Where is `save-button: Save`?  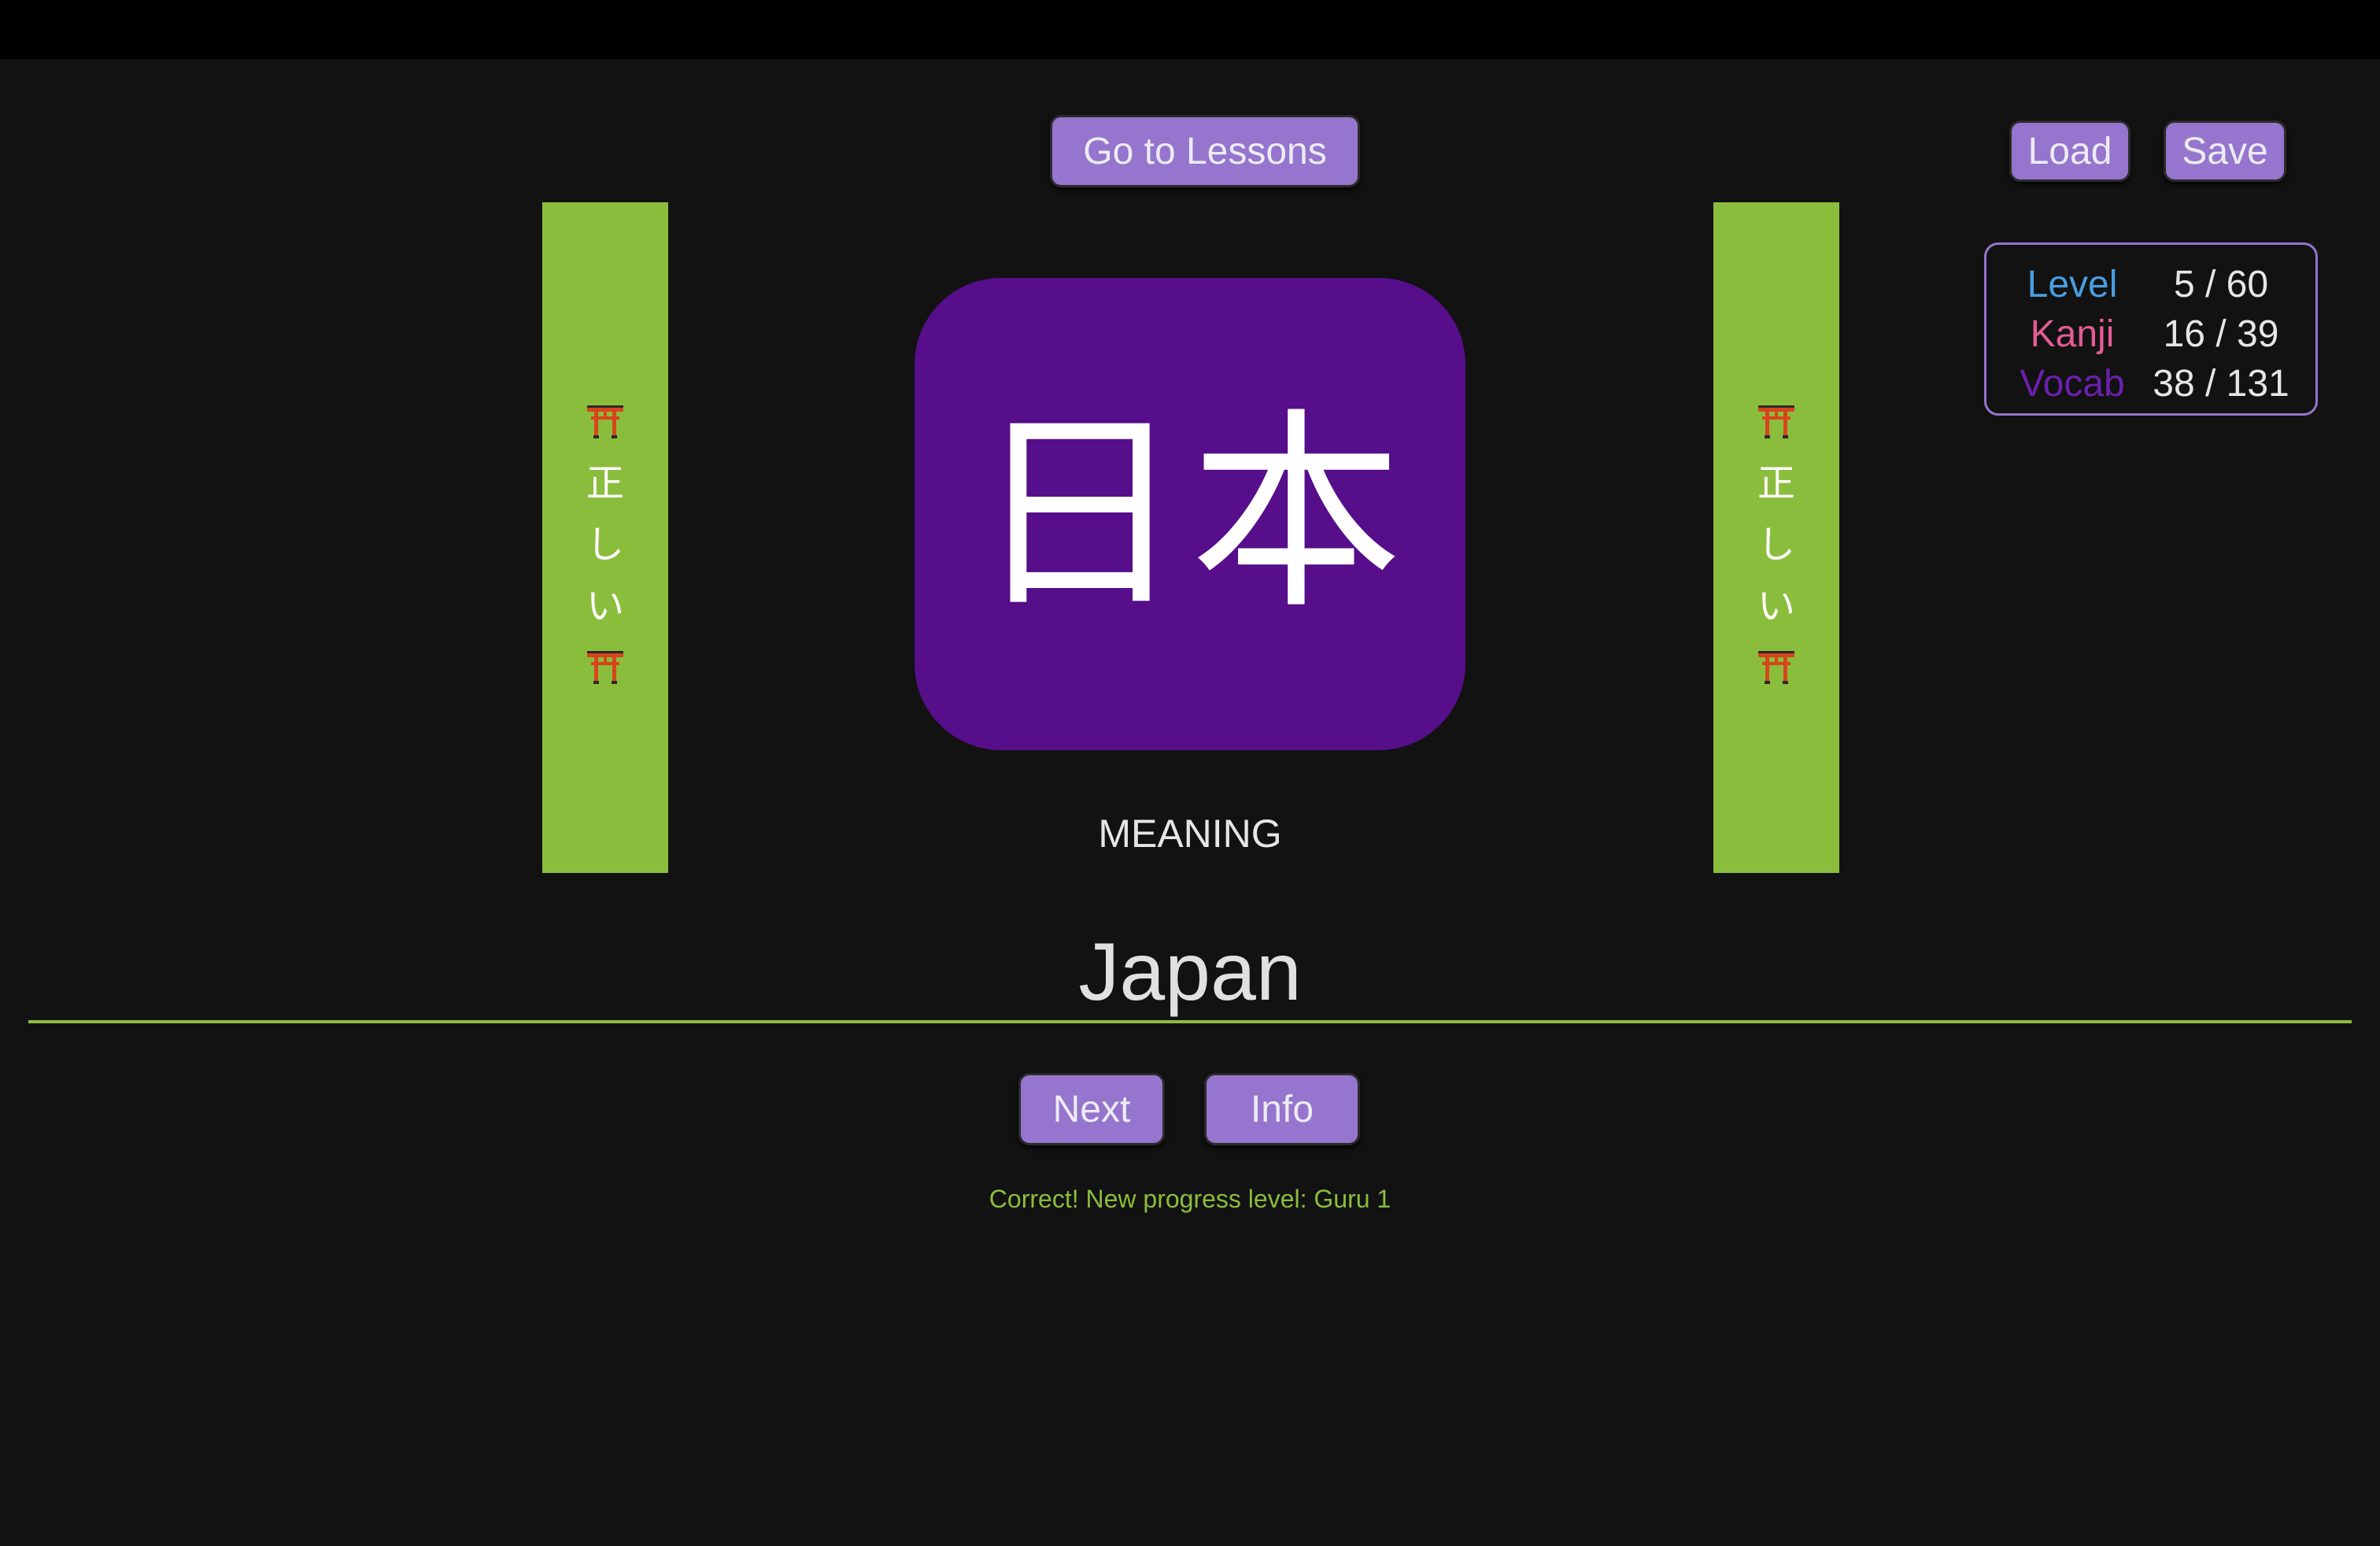
save-button: Save is located at coordinates (2225, 151).